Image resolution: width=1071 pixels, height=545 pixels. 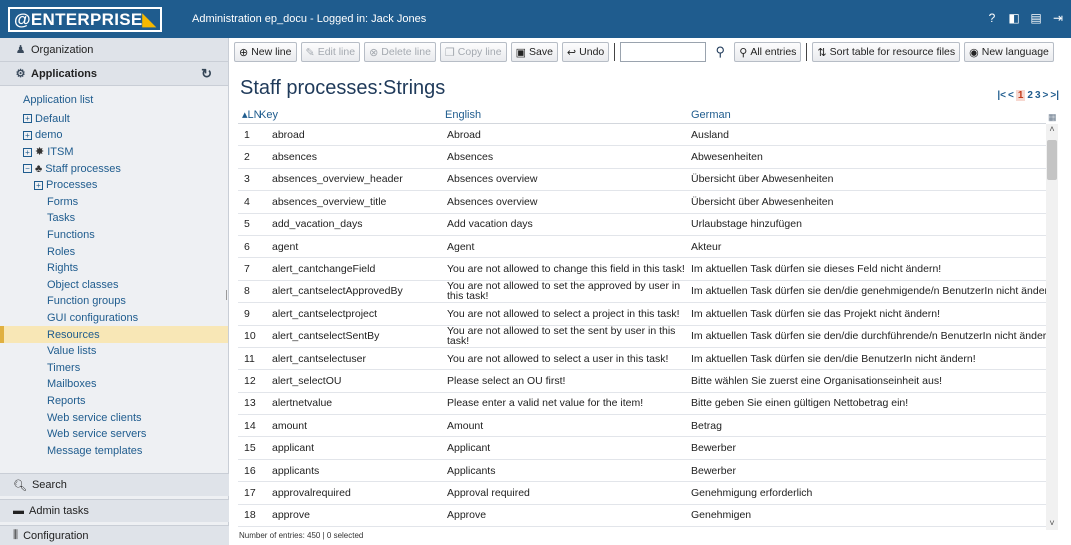 I want to click on all-entries-button: ⚲ All entries, so click(x=768, y=52).